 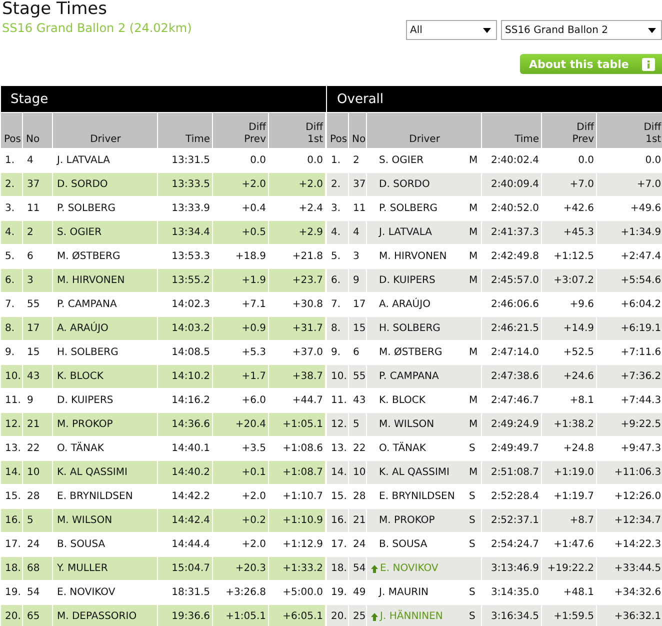 I want to click on table-cell: 54, so click(x=357, y=568).